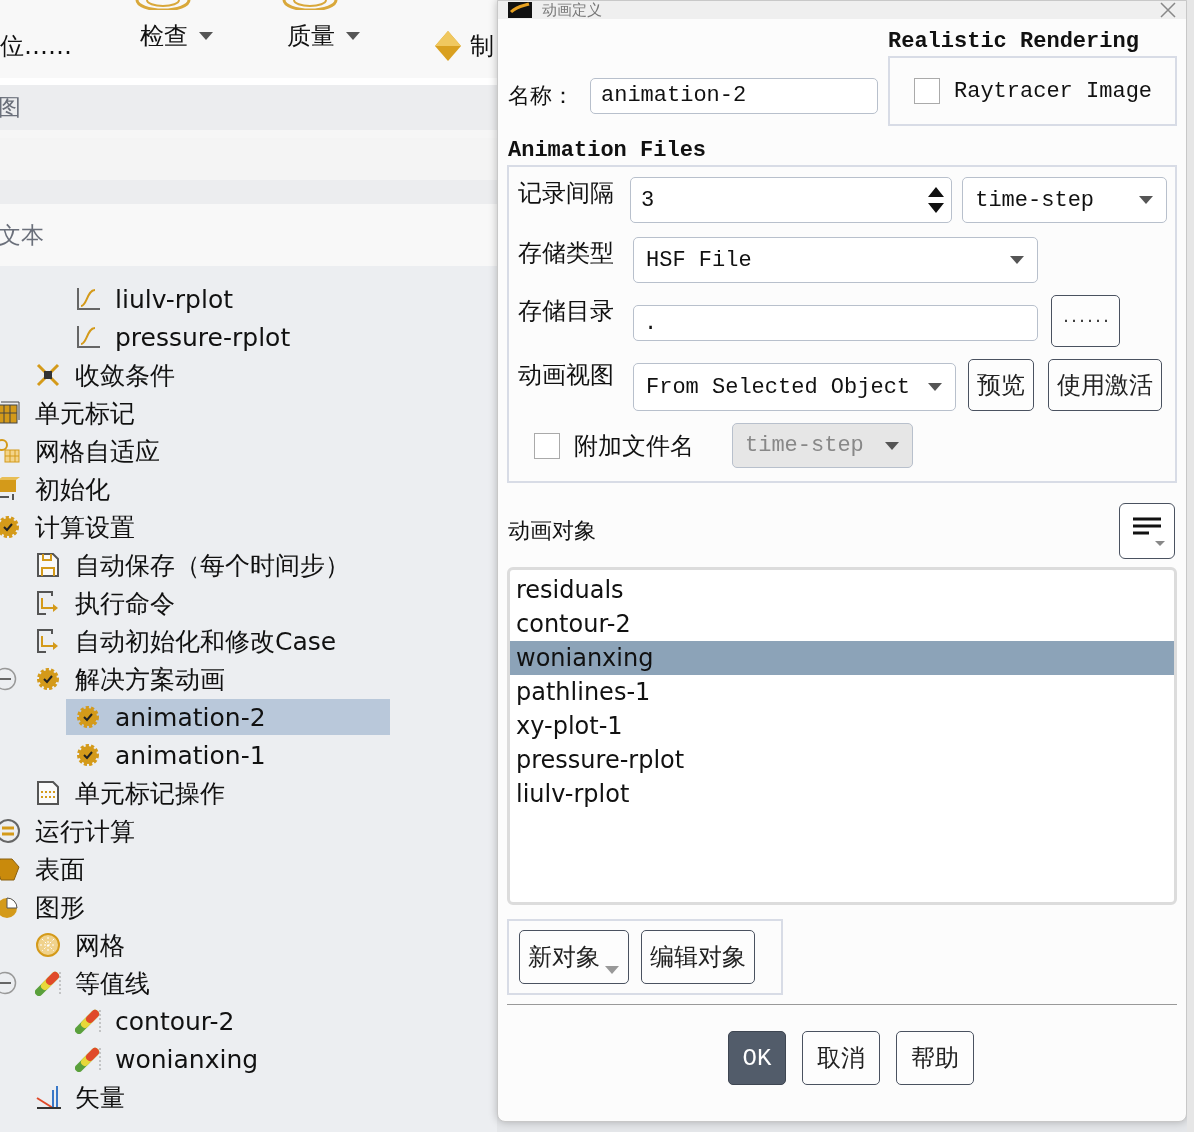 The image size is (1194, 1132). I want to click on tree-item: 计算设置, so click(155, 527).